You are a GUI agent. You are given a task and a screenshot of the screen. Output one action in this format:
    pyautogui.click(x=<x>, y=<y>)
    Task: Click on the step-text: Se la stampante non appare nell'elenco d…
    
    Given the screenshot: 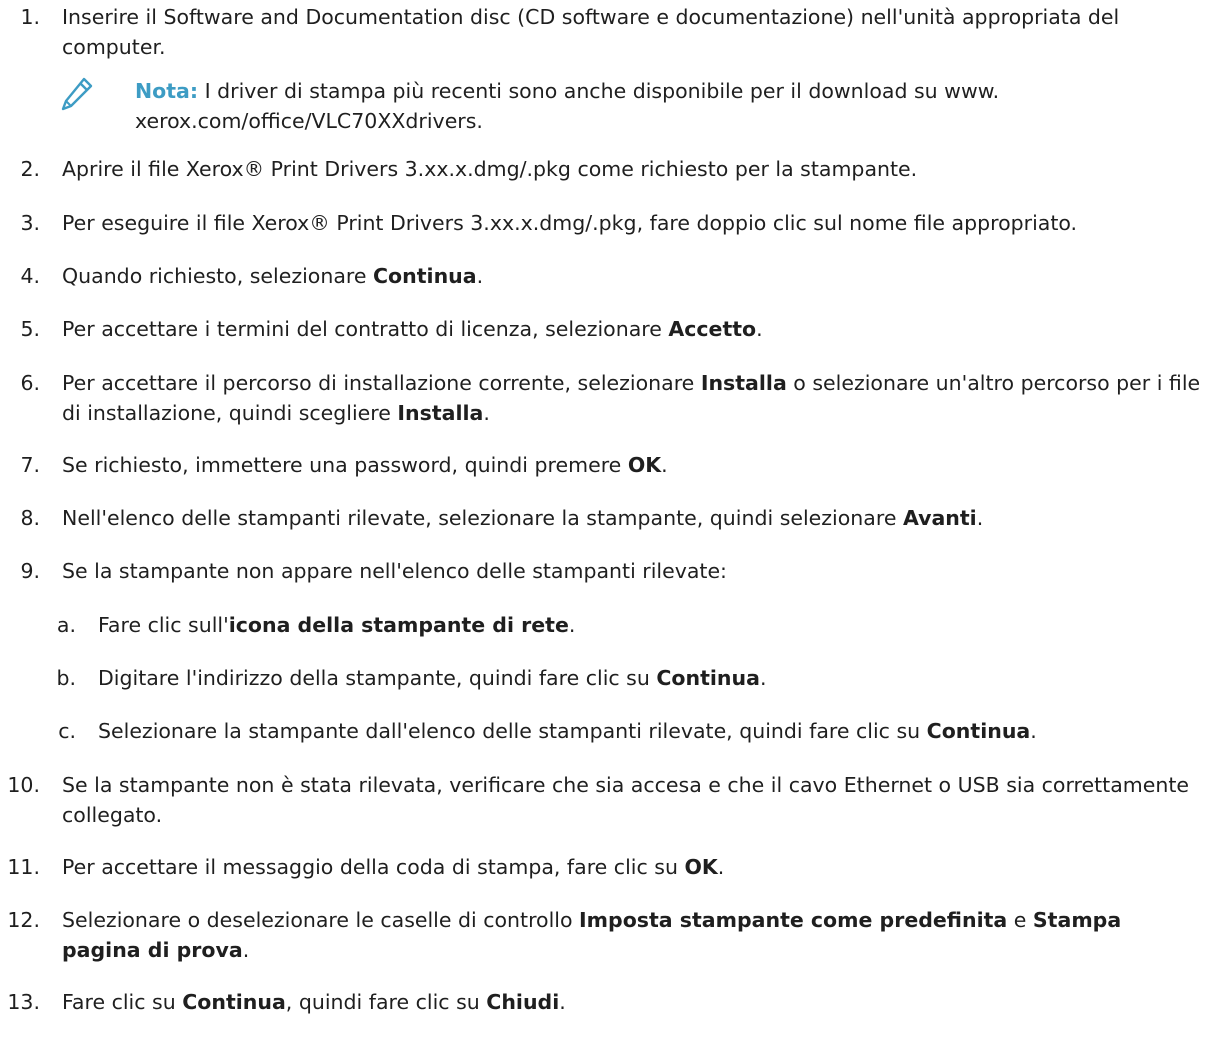 What is the action you would take?
    pyautogui.click(x=394, y=571)
    